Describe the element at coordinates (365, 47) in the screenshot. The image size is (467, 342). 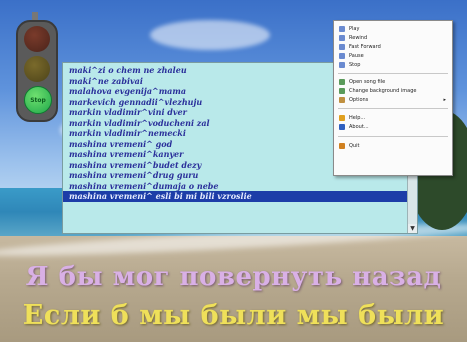
I see `menu-item-label: Fast Forward` at that location.